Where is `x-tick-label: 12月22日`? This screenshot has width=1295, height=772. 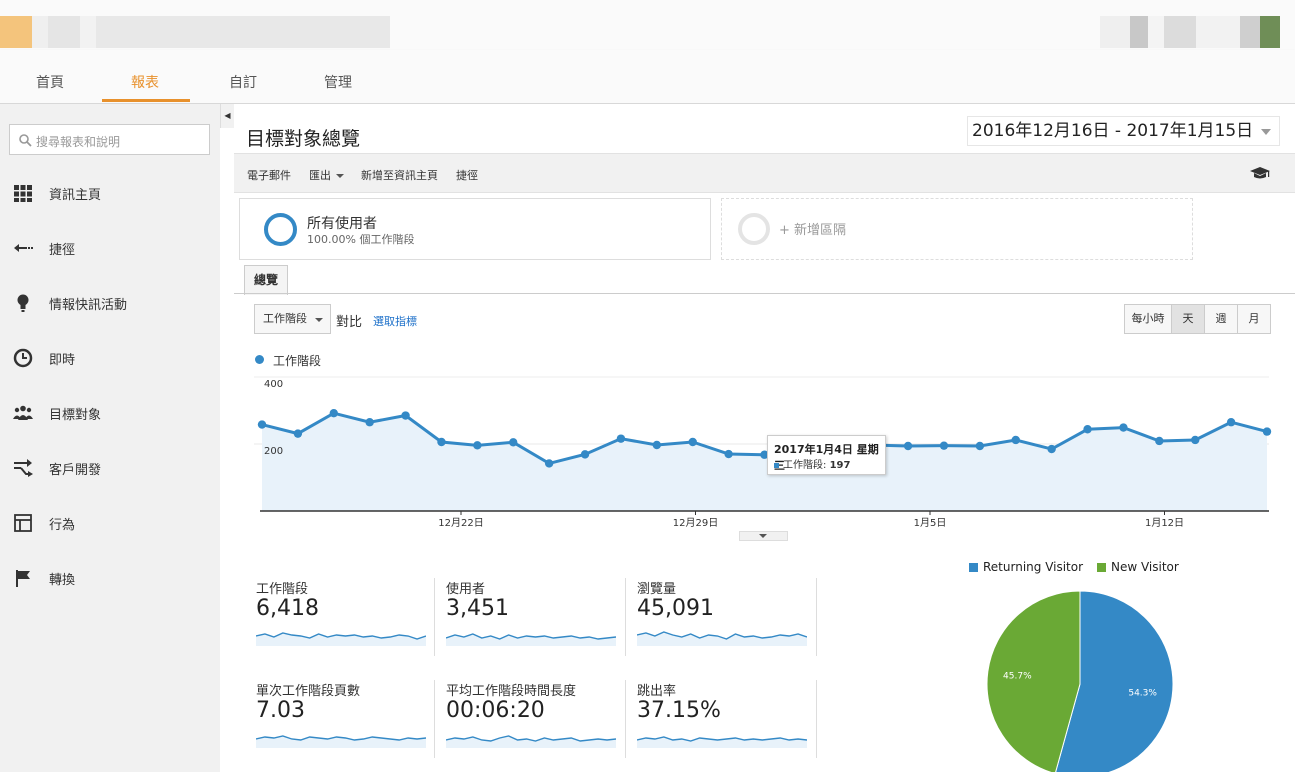 x-tick-label: 12月22日 is located at coordinates (460, 523).